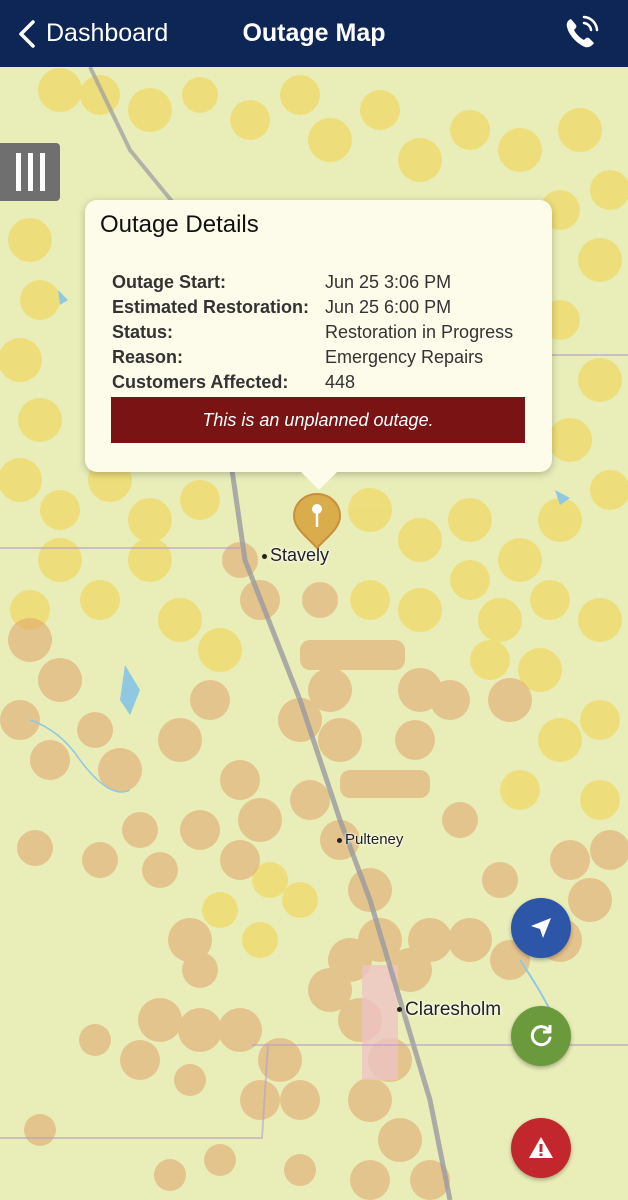  What do you see at coordinates (317, 521) in the screenshot?
I see `outage-pin-icon` at bounding box center [317, 521].